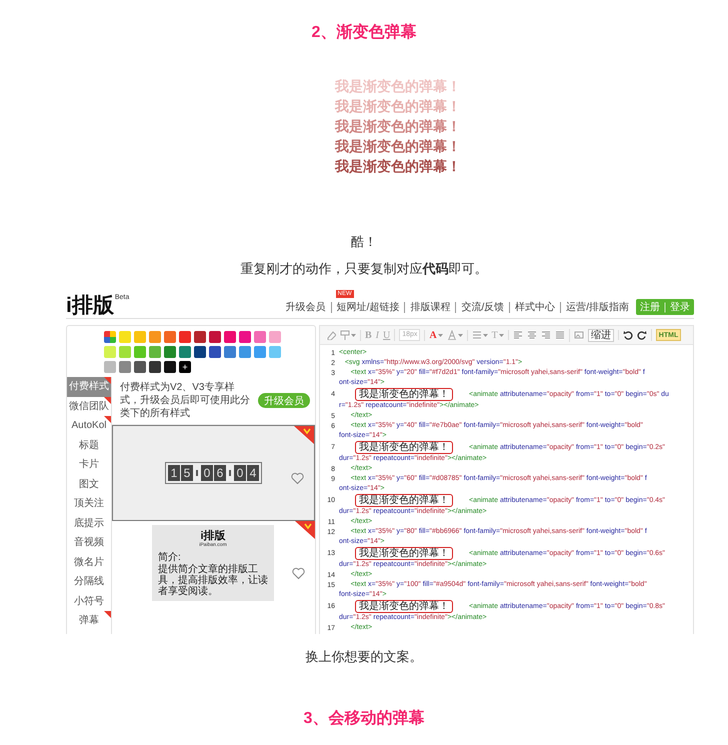 The width and height of the screenshot is (728, 745). What do you see at coordinates (559, 335) in the screenshot?
I see `justify-icon` at bounding box center [559, 335].